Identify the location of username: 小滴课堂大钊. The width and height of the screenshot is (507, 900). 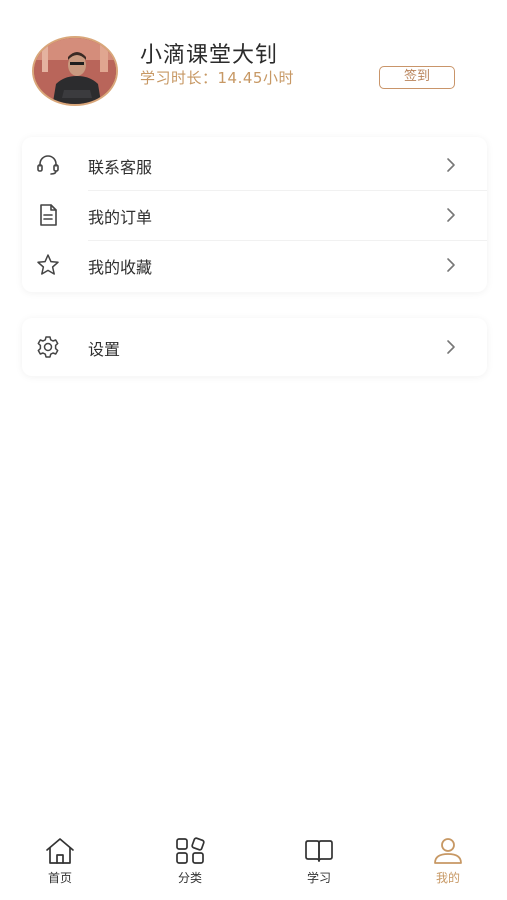
(209, 55).